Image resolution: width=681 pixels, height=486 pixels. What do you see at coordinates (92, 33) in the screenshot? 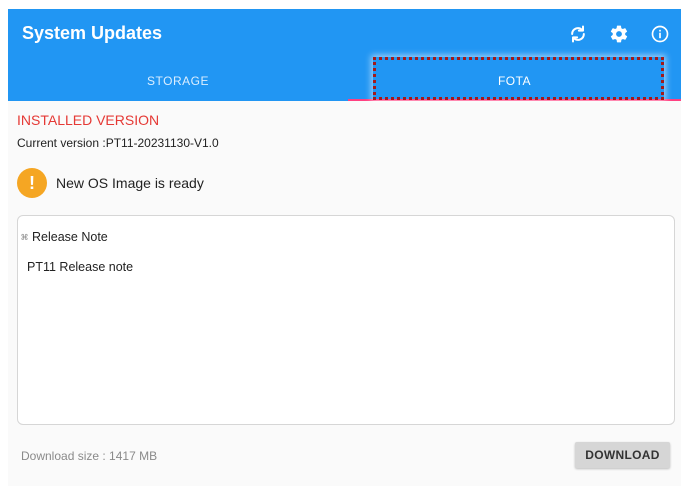
I see `app-title: System Updates` at bounding box center [92, 33].